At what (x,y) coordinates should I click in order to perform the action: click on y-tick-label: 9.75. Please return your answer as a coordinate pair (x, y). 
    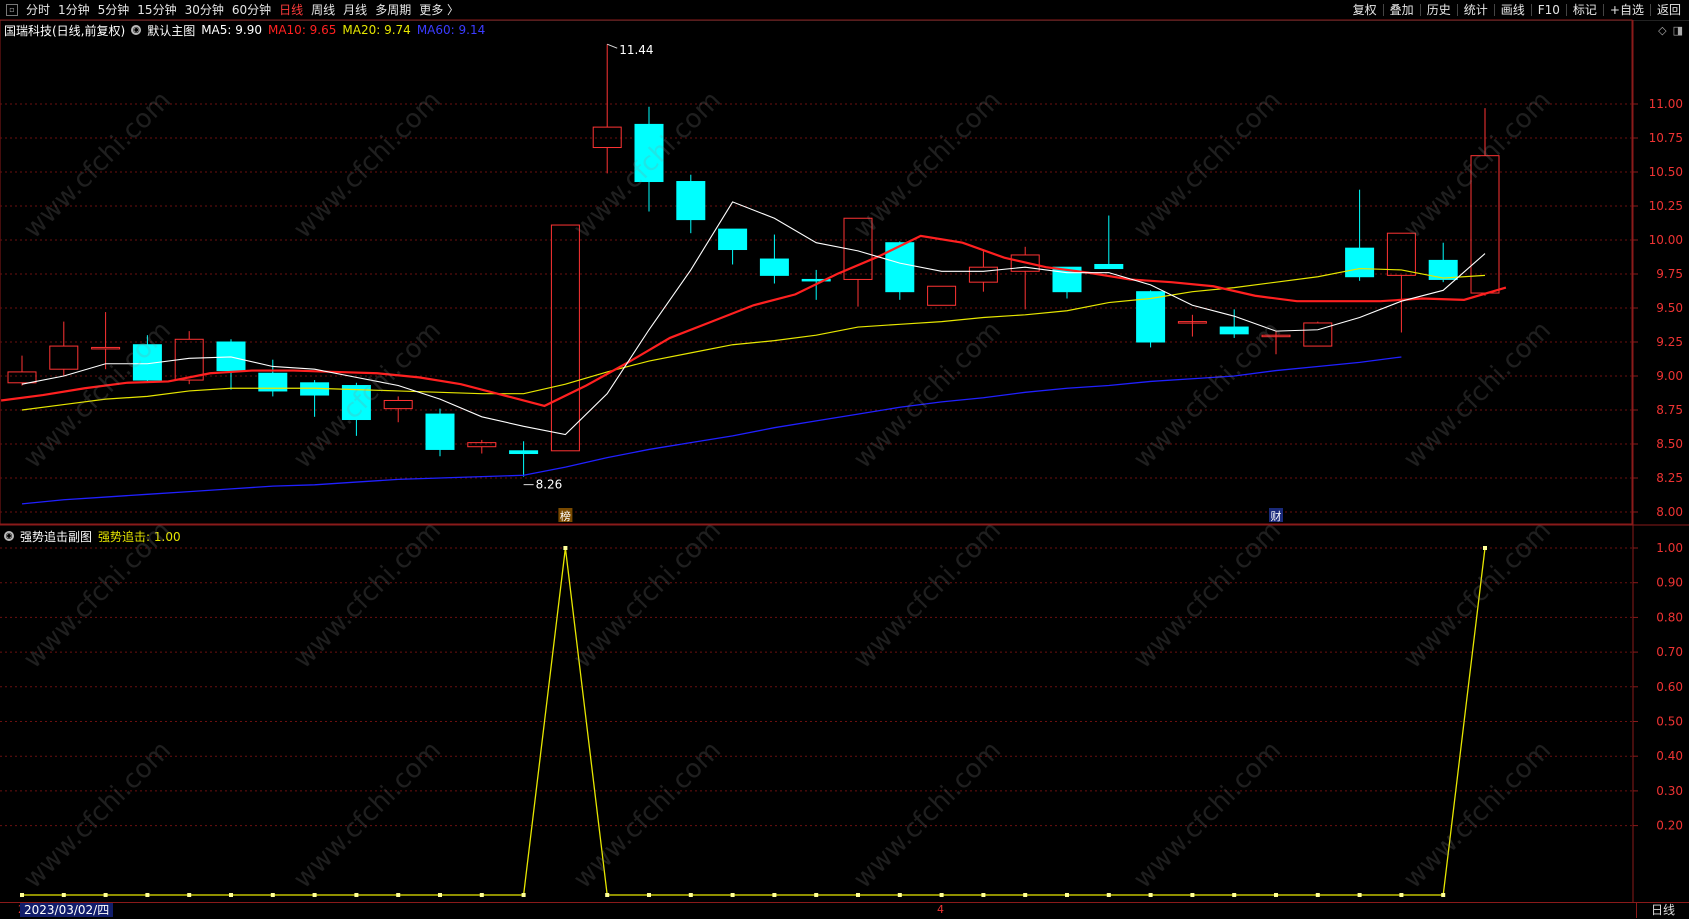
    Looking at the image, I should click on (1669, 274).